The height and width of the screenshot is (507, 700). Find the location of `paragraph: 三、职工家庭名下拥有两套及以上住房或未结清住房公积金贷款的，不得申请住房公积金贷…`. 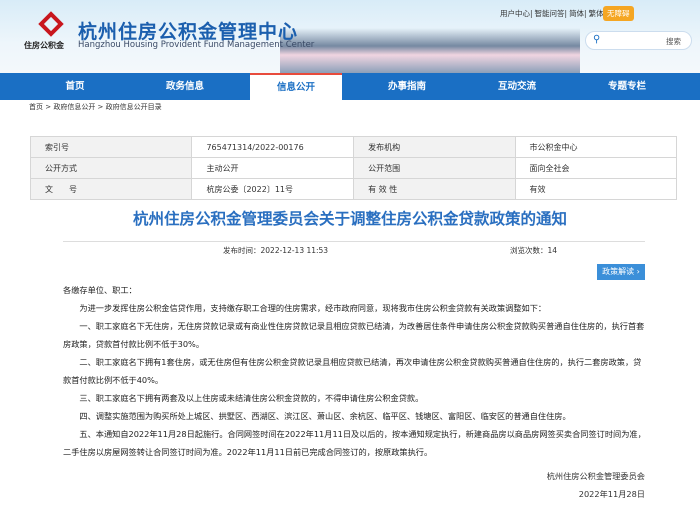

paragraph: 三、职工家庭名下拥有两套及以上住房或未结清住房公积金贷款的，不得申请住房公积金贷… is located at coordinates (251, 398).